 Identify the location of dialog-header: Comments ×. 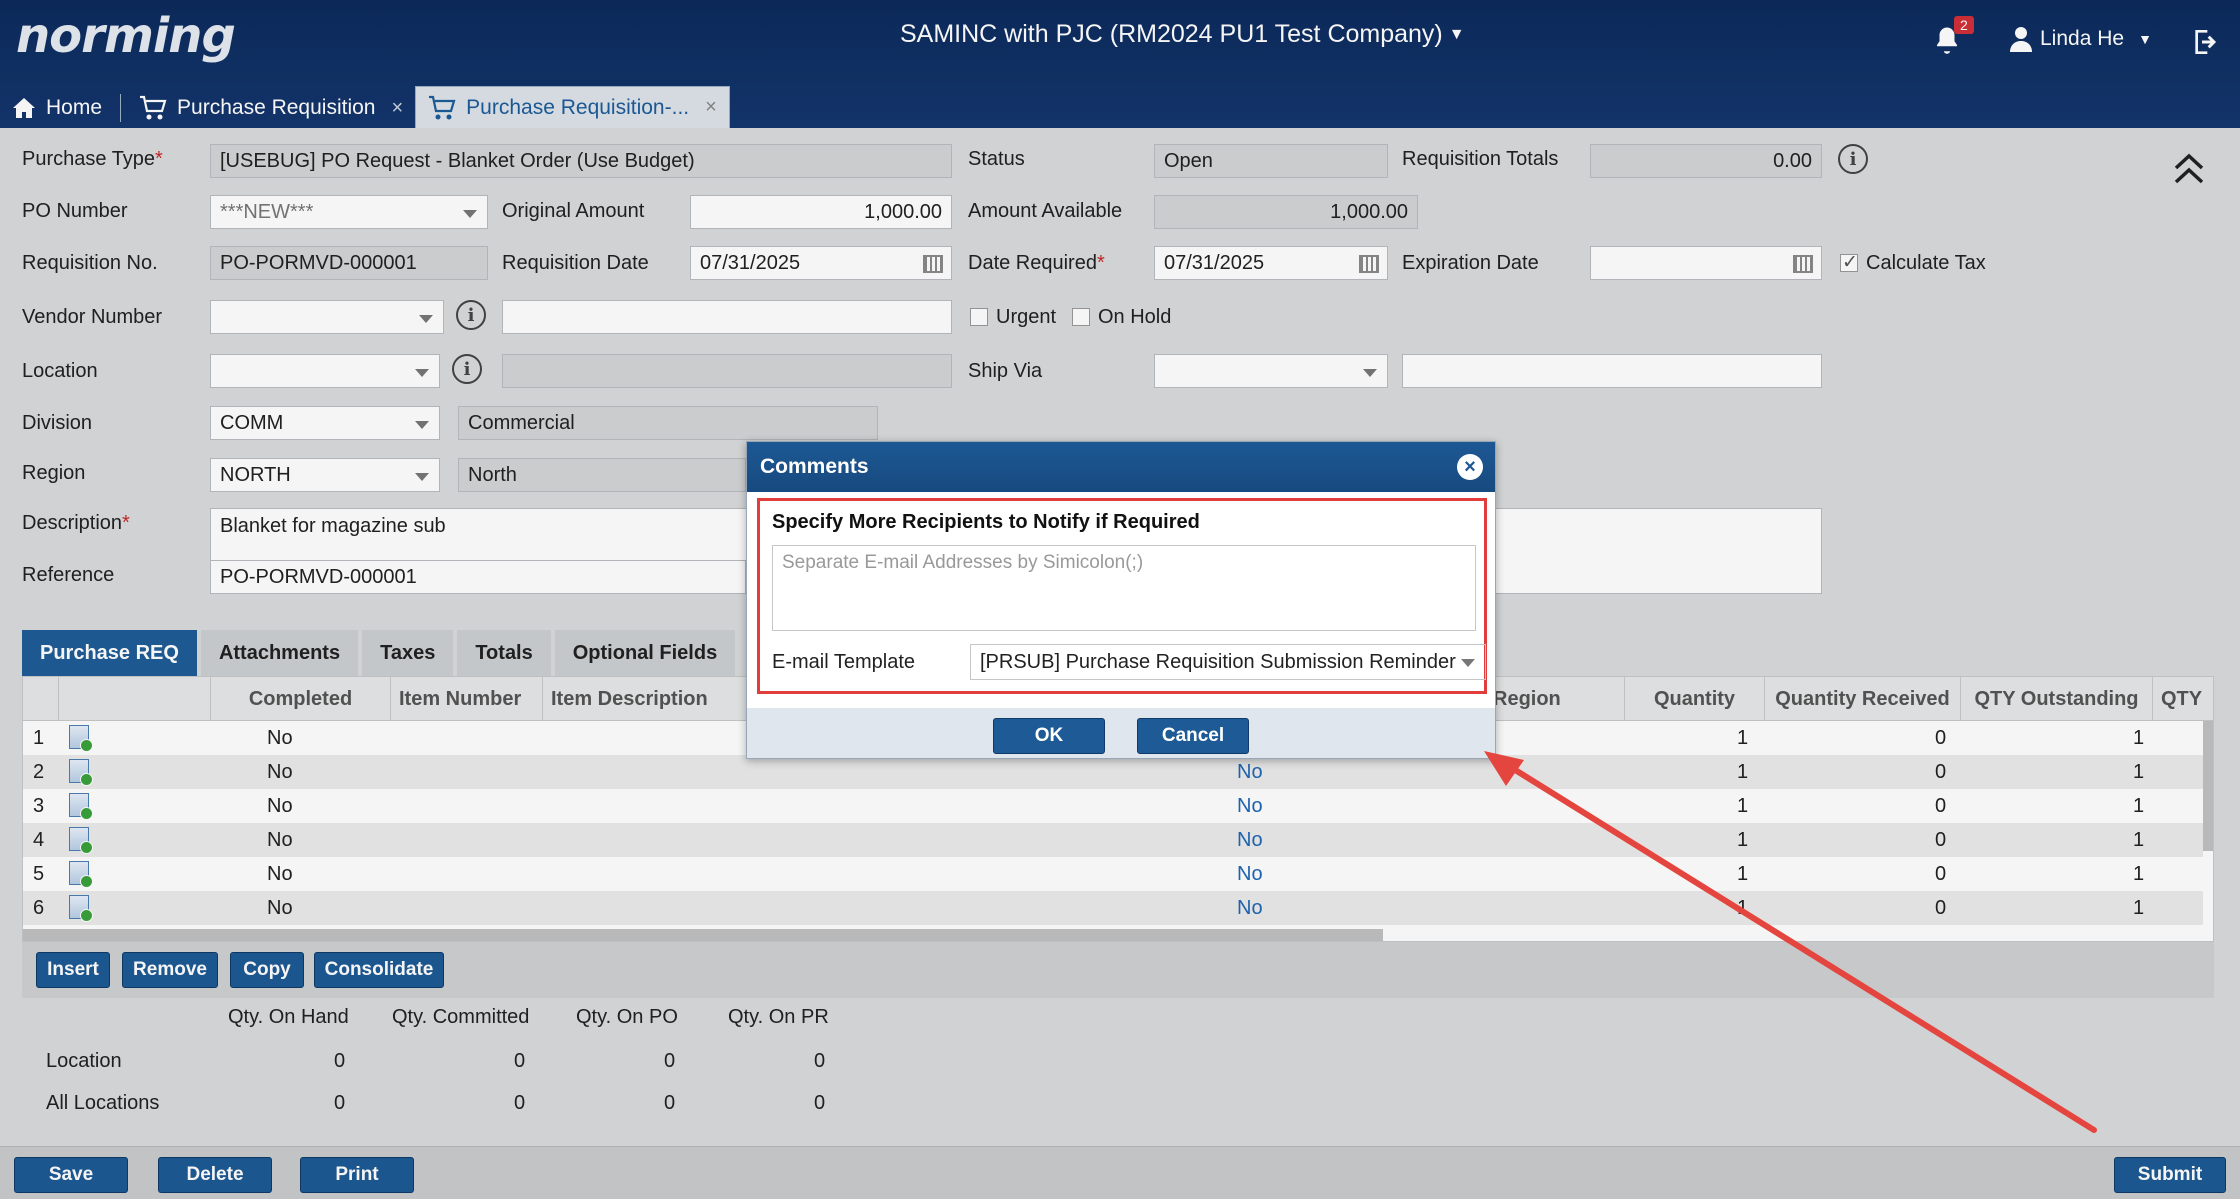
(1121, 467).